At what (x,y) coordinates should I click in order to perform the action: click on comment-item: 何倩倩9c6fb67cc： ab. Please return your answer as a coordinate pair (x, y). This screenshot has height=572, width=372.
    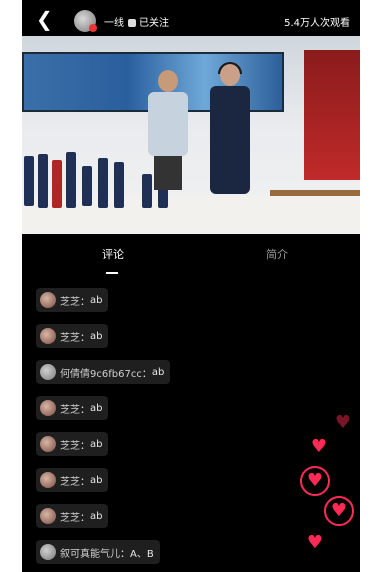
    Looking at the image, I should click on (103, 372).